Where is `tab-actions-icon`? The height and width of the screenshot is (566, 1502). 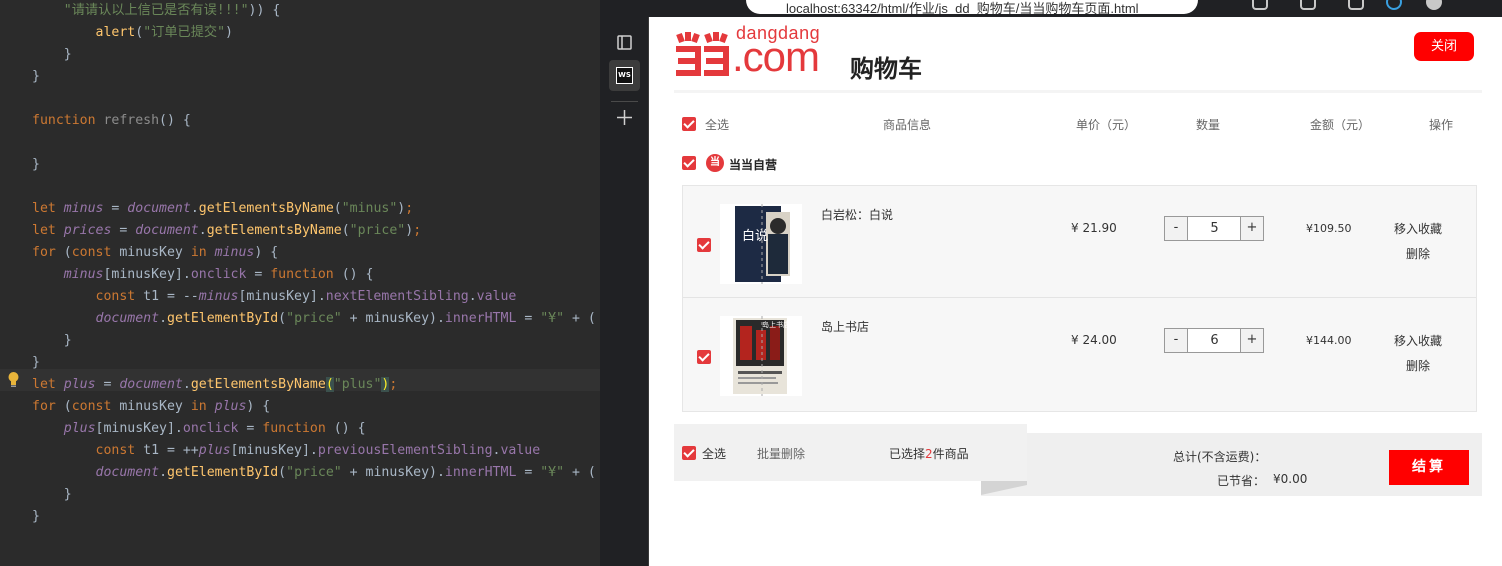
tab-actions-icon is located at coordinates (624, 42).